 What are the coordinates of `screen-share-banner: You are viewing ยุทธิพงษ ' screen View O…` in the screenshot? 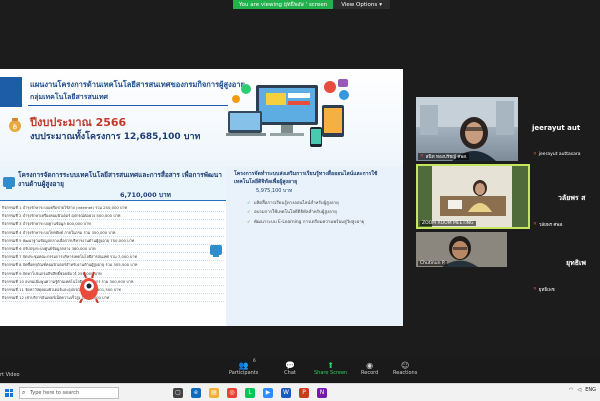 It's located at (312, 4).